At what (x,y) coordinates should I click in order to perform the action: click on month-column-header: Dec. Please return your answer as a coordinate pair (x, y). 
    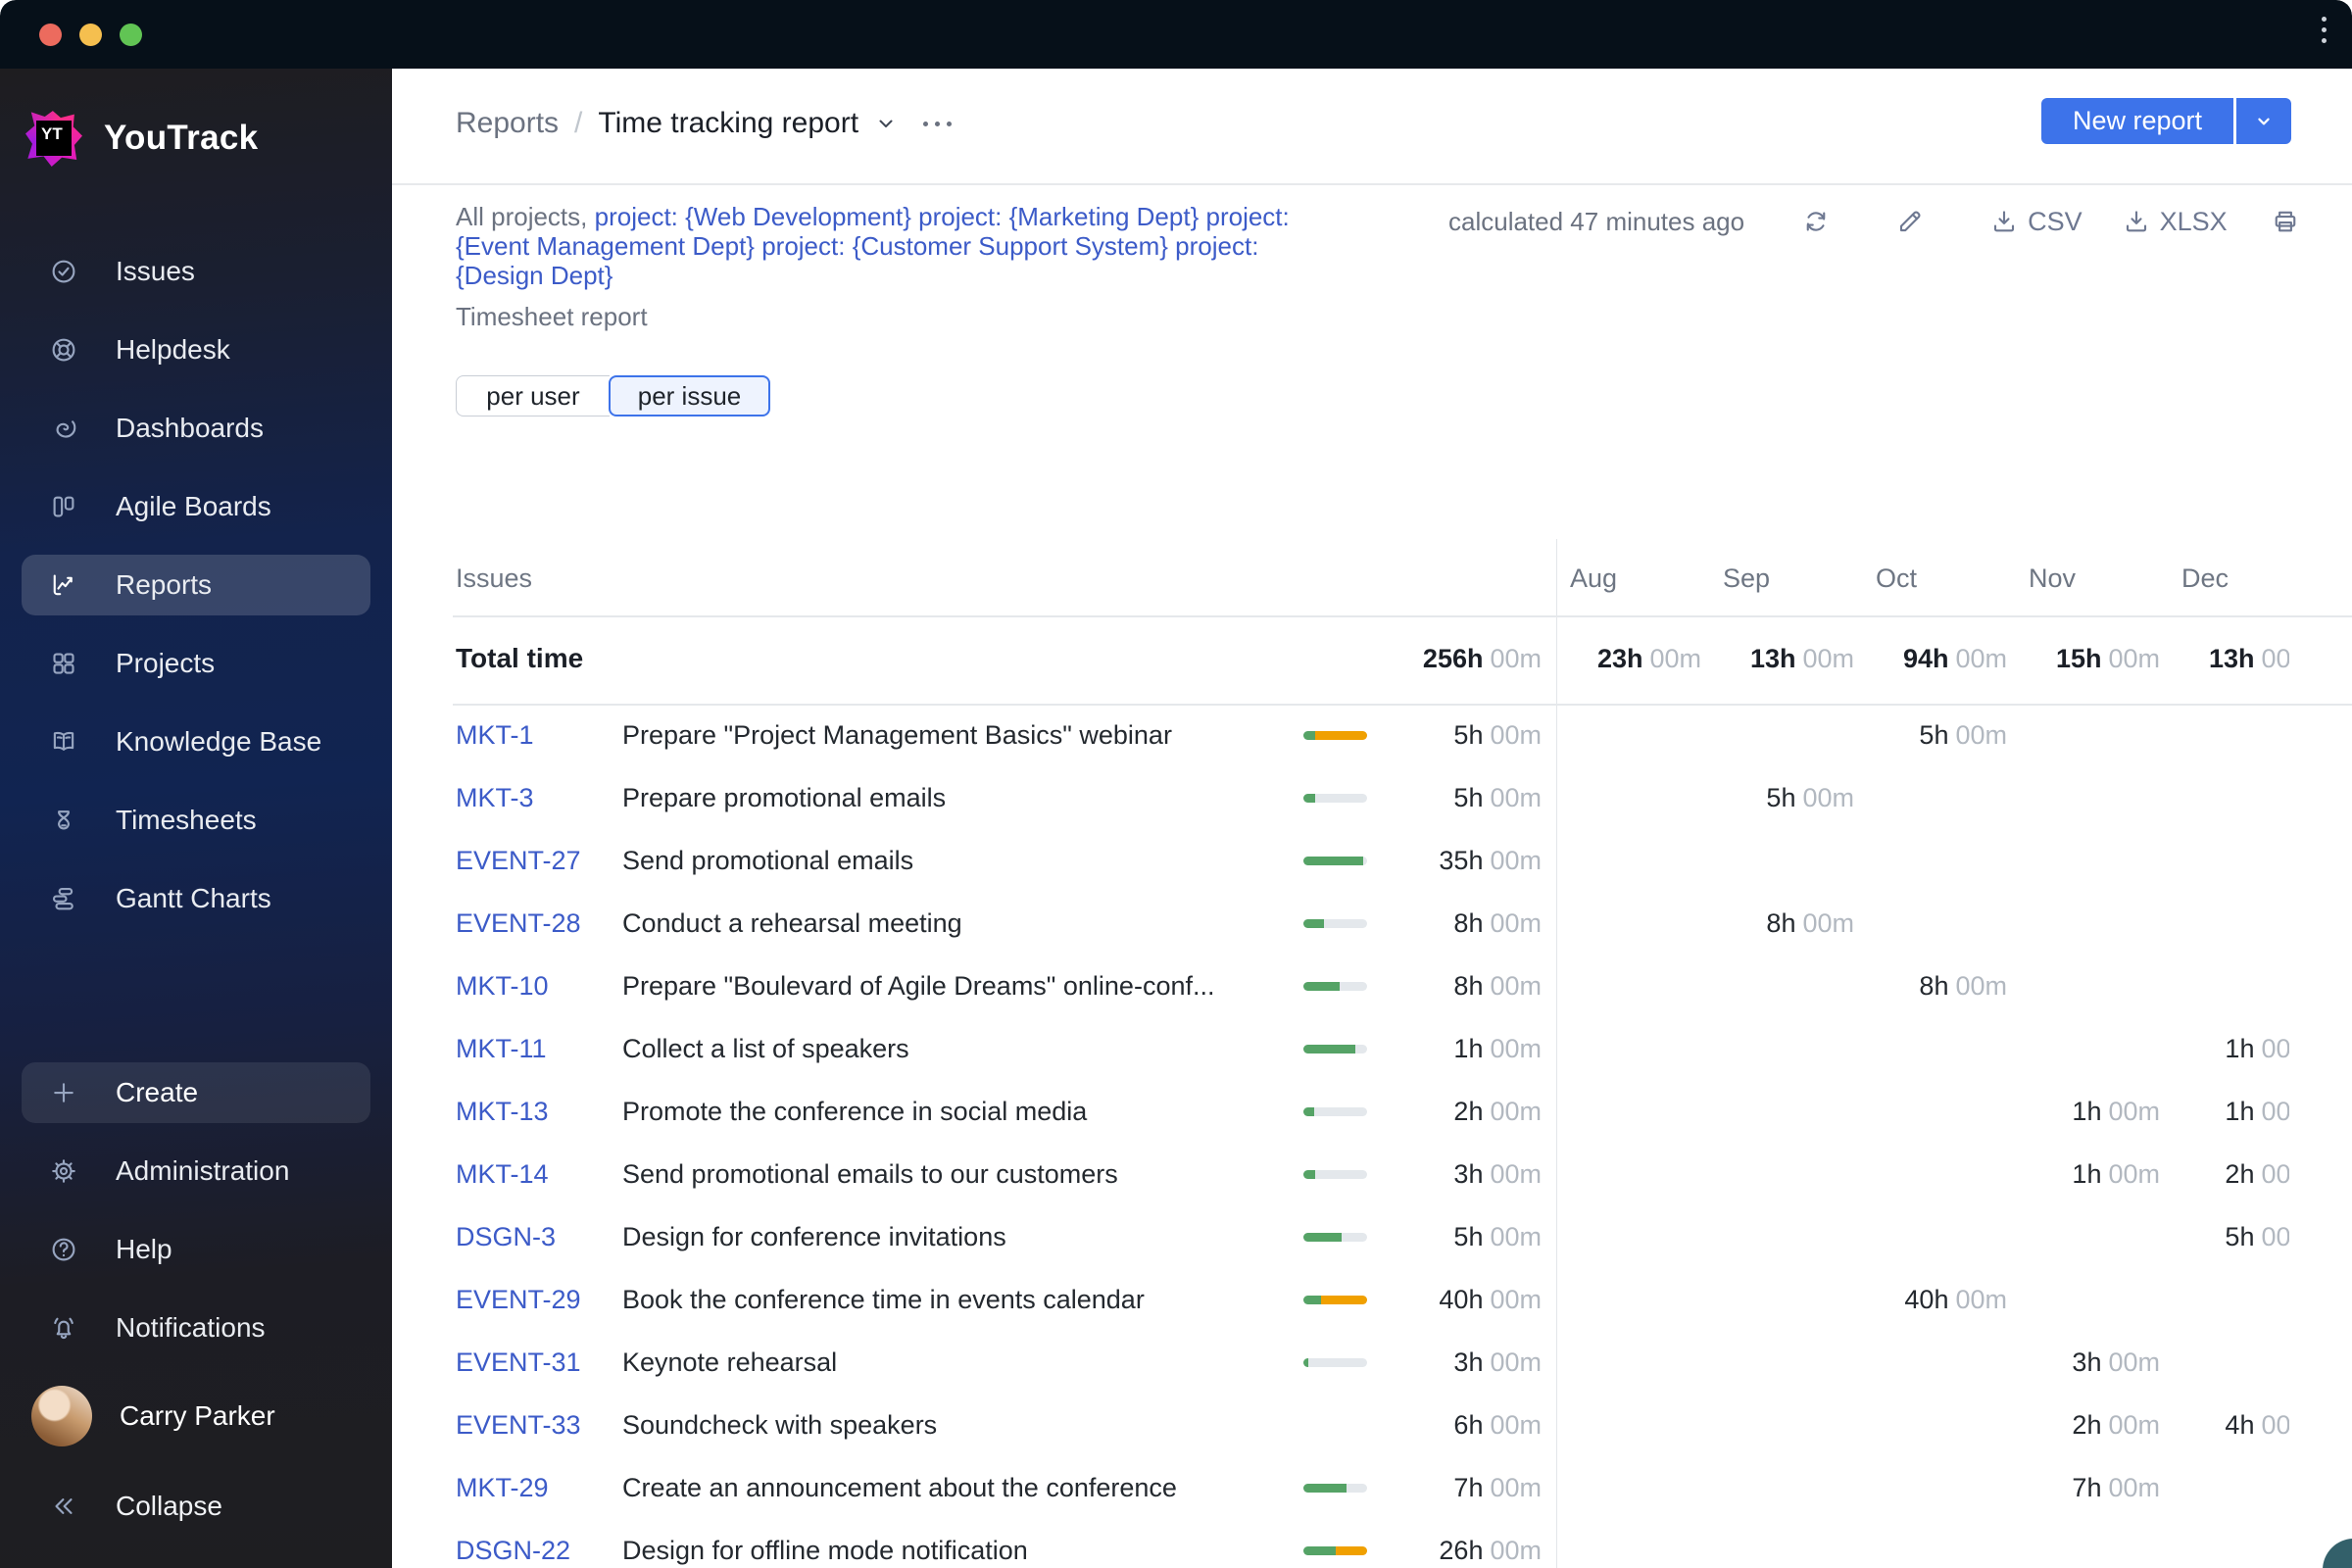
    Looking at the image, I should click on (2205, 578).